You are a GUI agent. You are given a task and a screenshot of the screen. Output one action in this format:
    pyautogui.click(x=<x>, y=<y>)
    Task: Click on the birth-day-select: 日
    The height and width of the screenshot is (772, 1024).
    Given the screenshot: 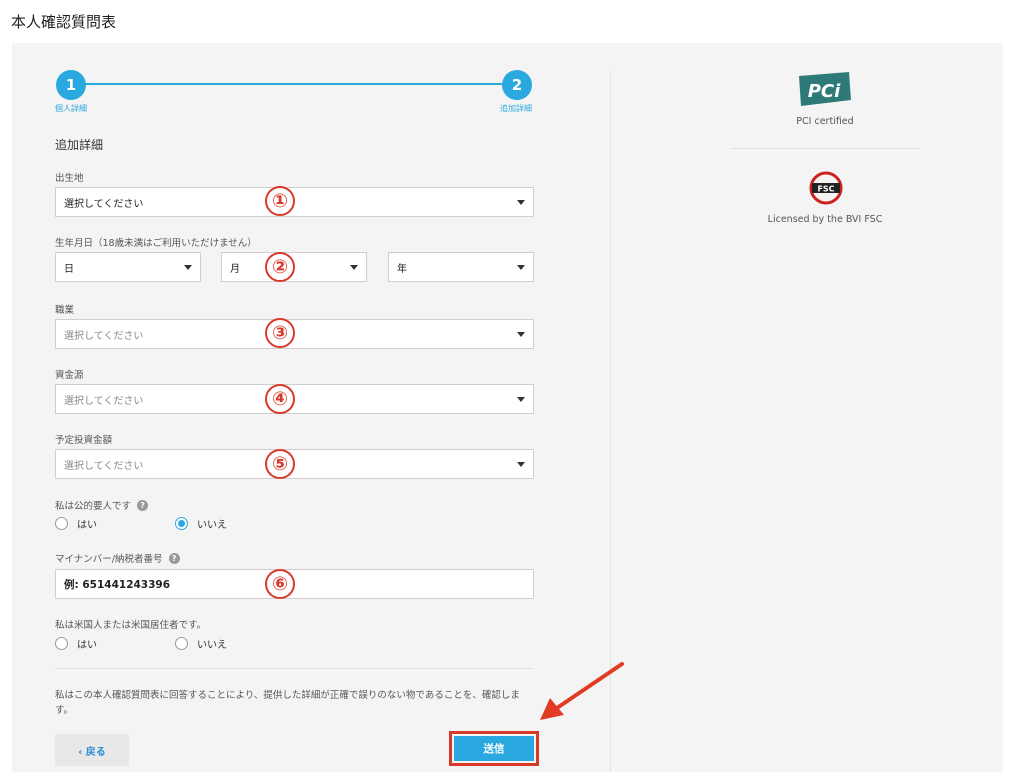 What is the action you would take?
    pyautogui.click(x=128, y=267)
    